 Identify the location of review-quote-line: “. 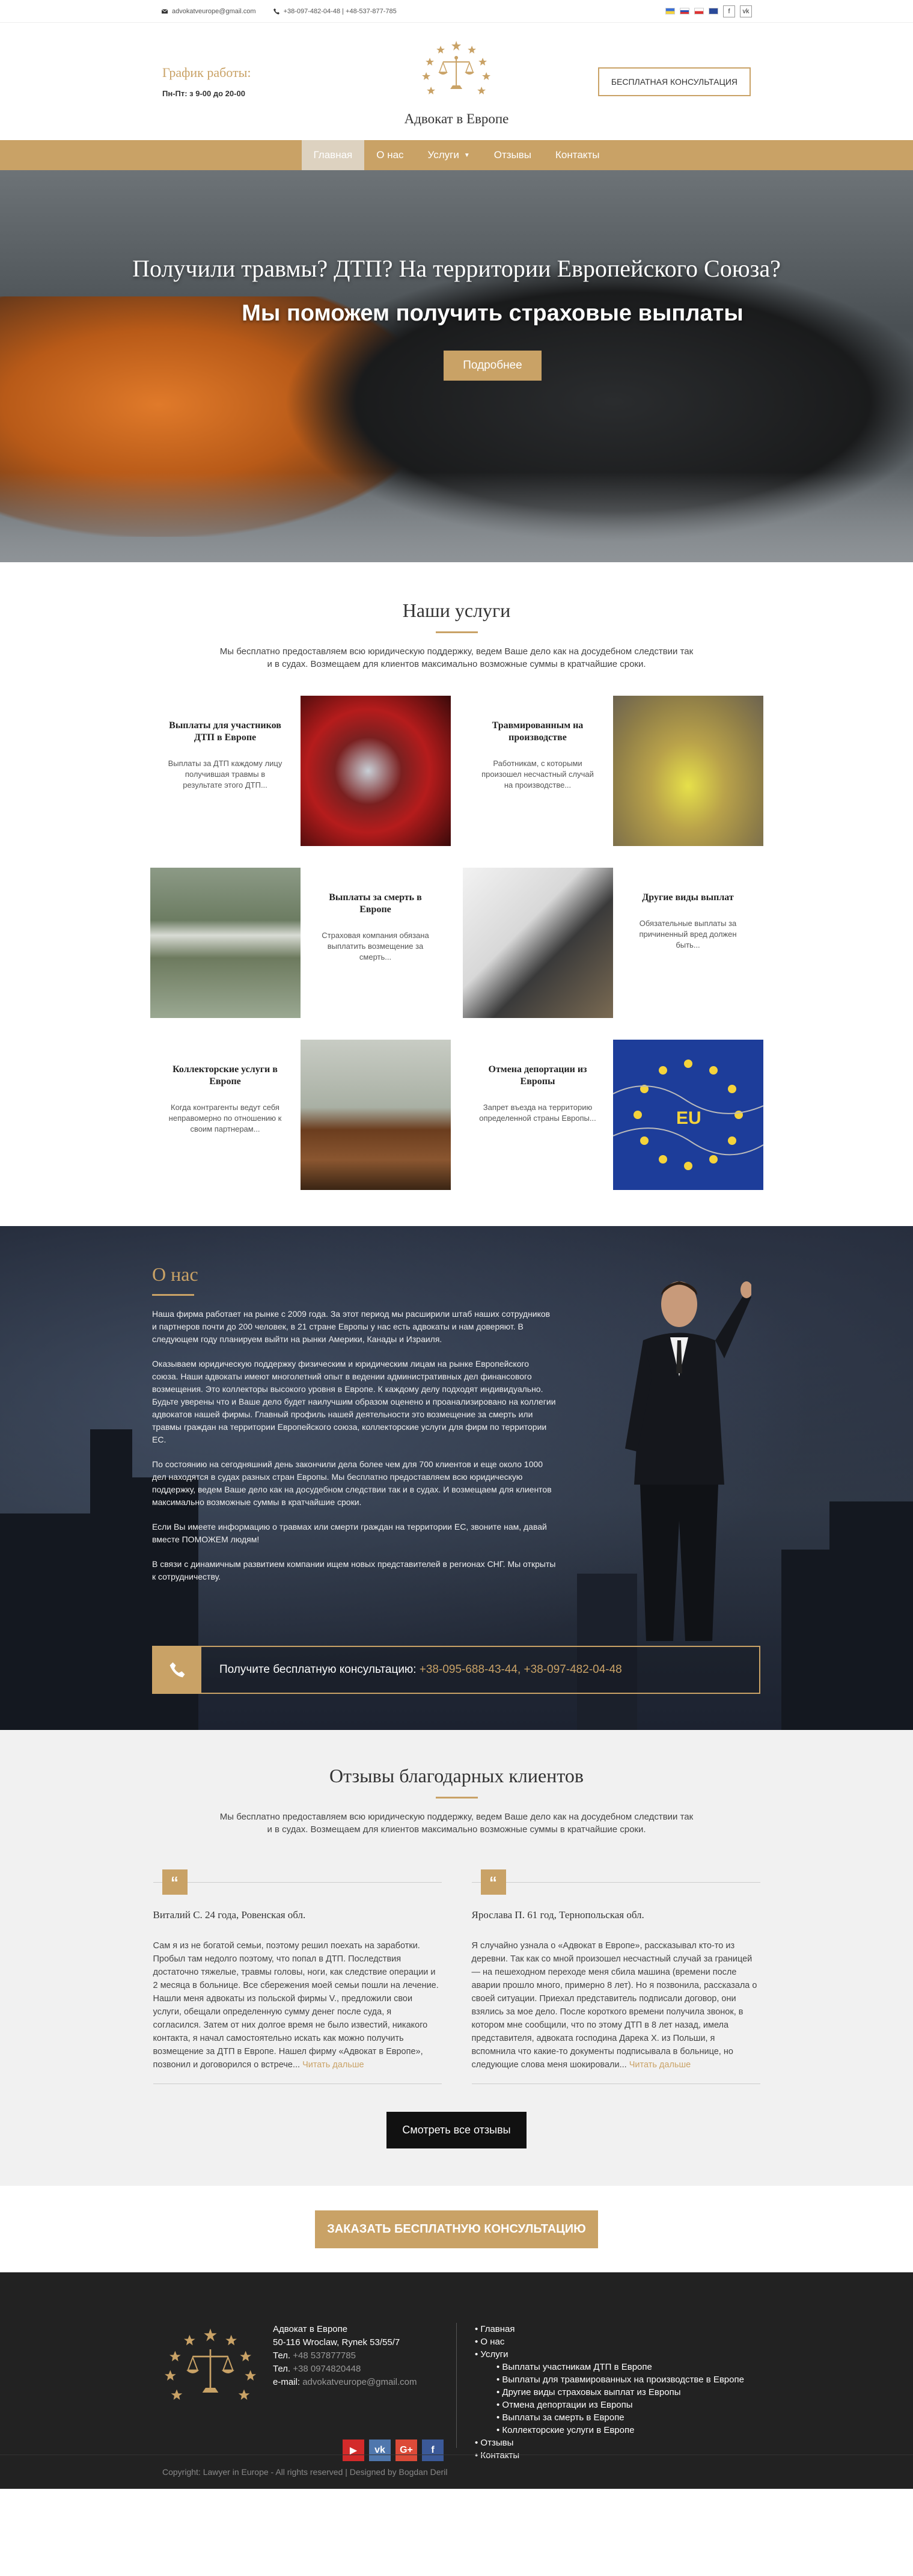
(615, 1882).